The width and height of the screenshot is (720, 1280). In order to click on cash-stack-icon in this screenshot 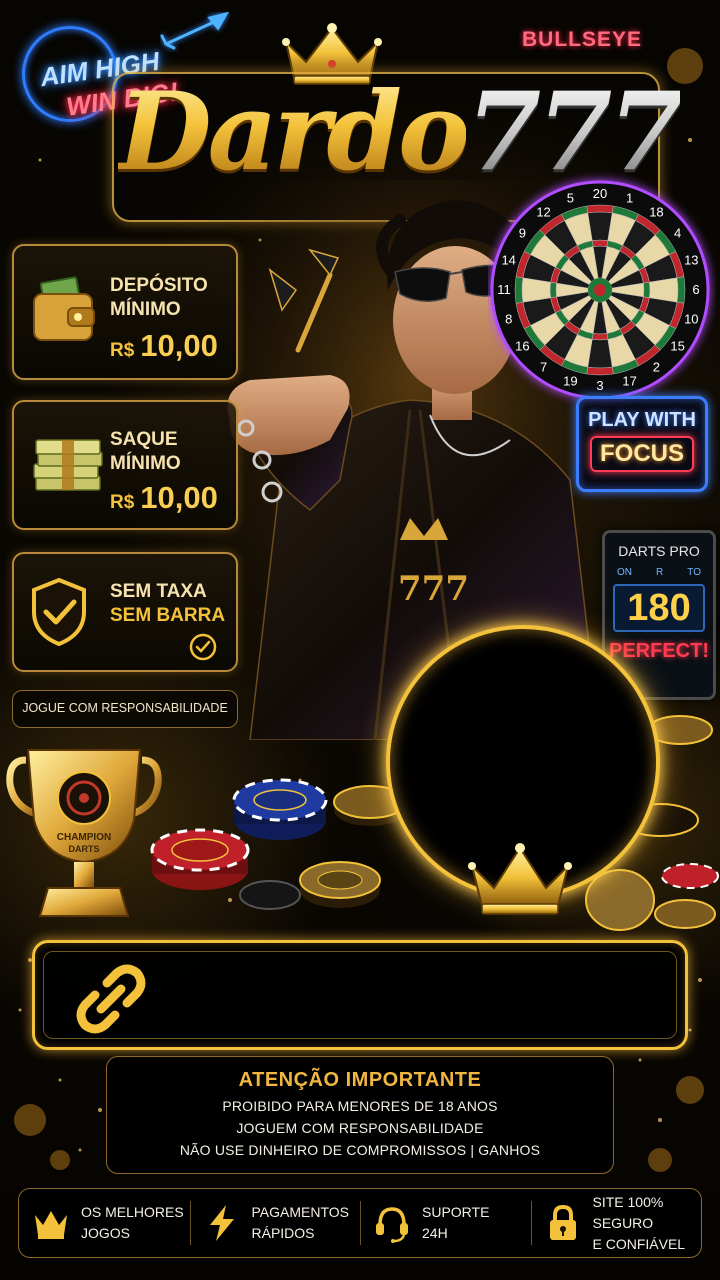, I will do `click(68, 465)`.